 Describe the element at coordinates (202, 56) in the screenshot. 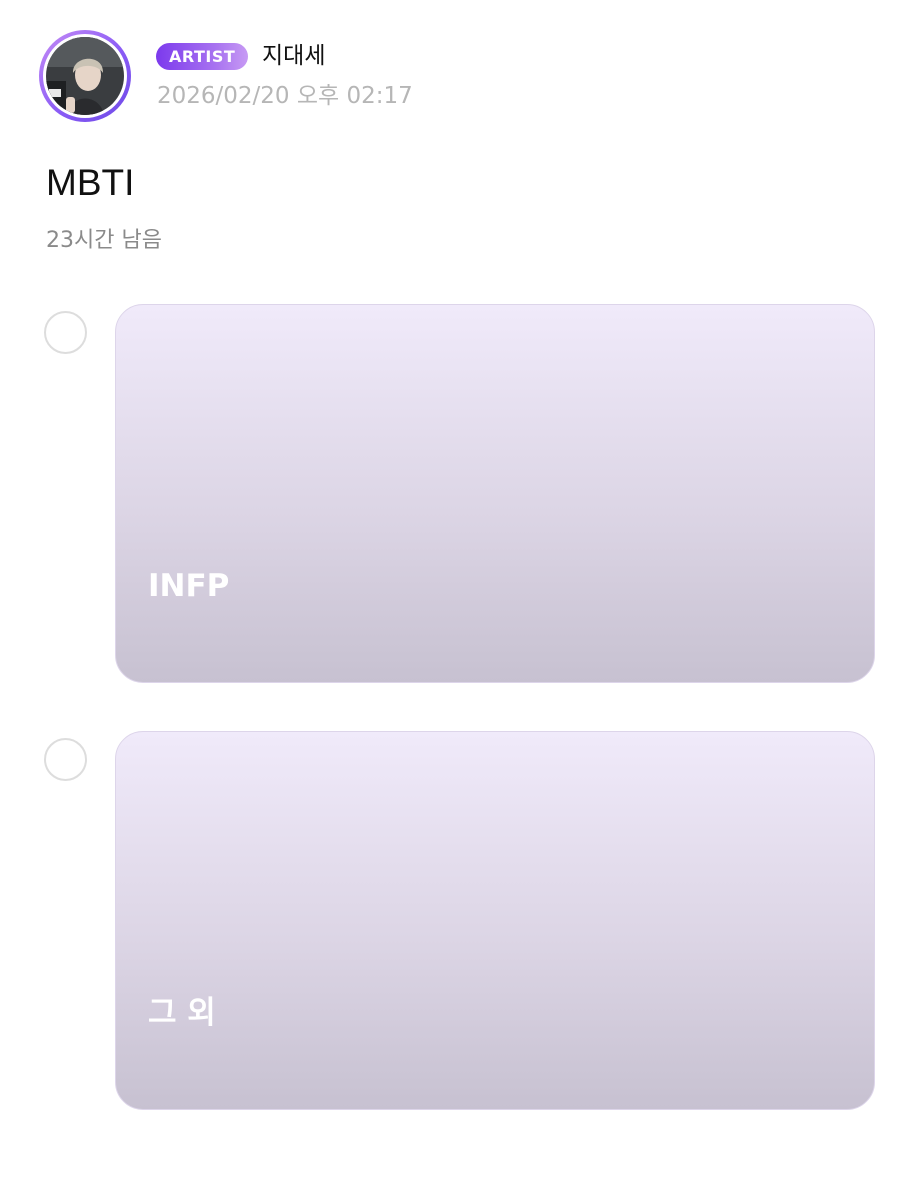

I see `artist-badge: ARTIST` at that location.